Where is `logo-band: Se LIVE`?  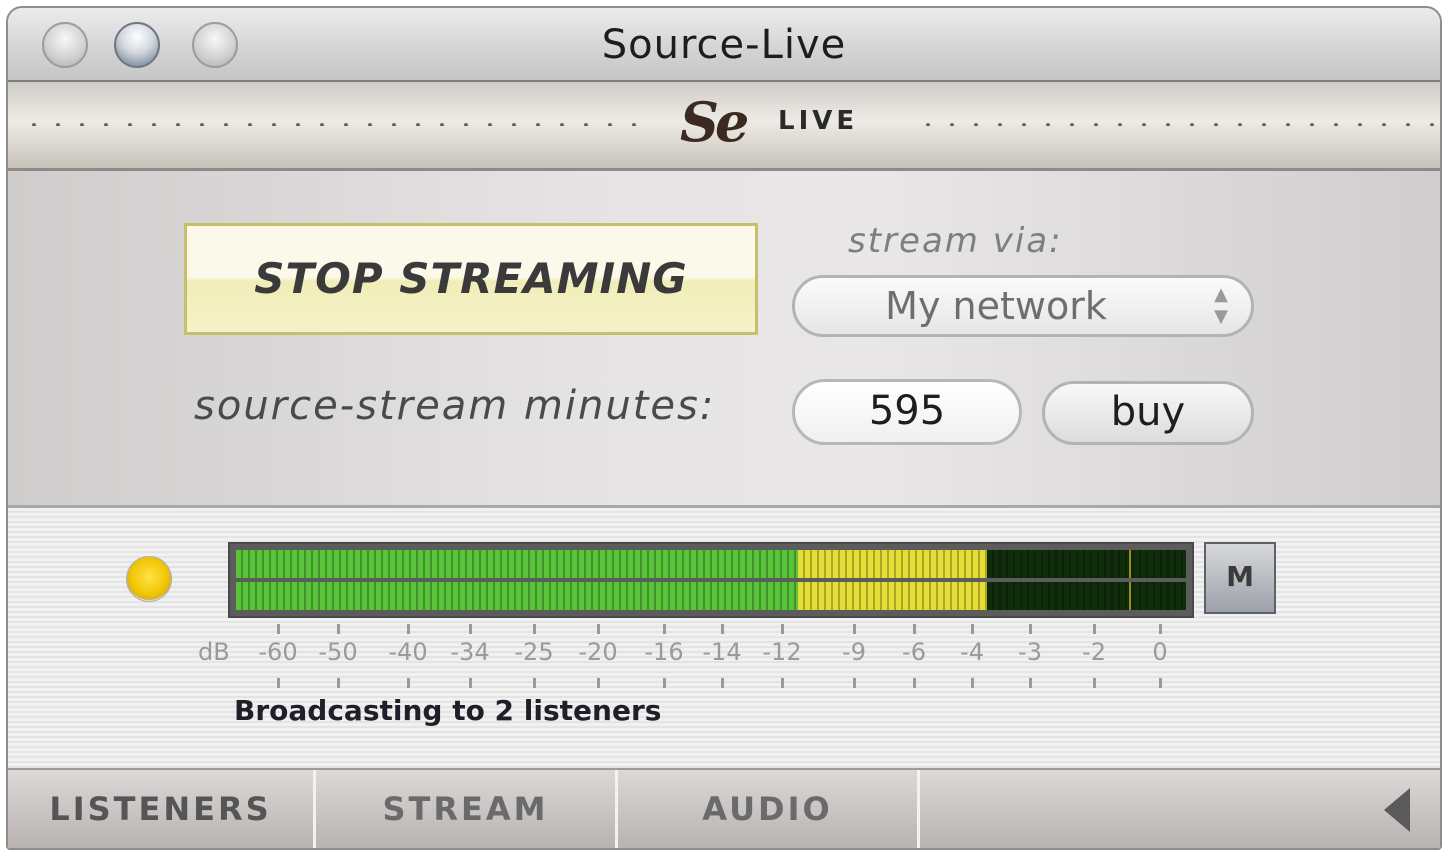
logo-band: Se LIVE is located at coordinates (724, 126).